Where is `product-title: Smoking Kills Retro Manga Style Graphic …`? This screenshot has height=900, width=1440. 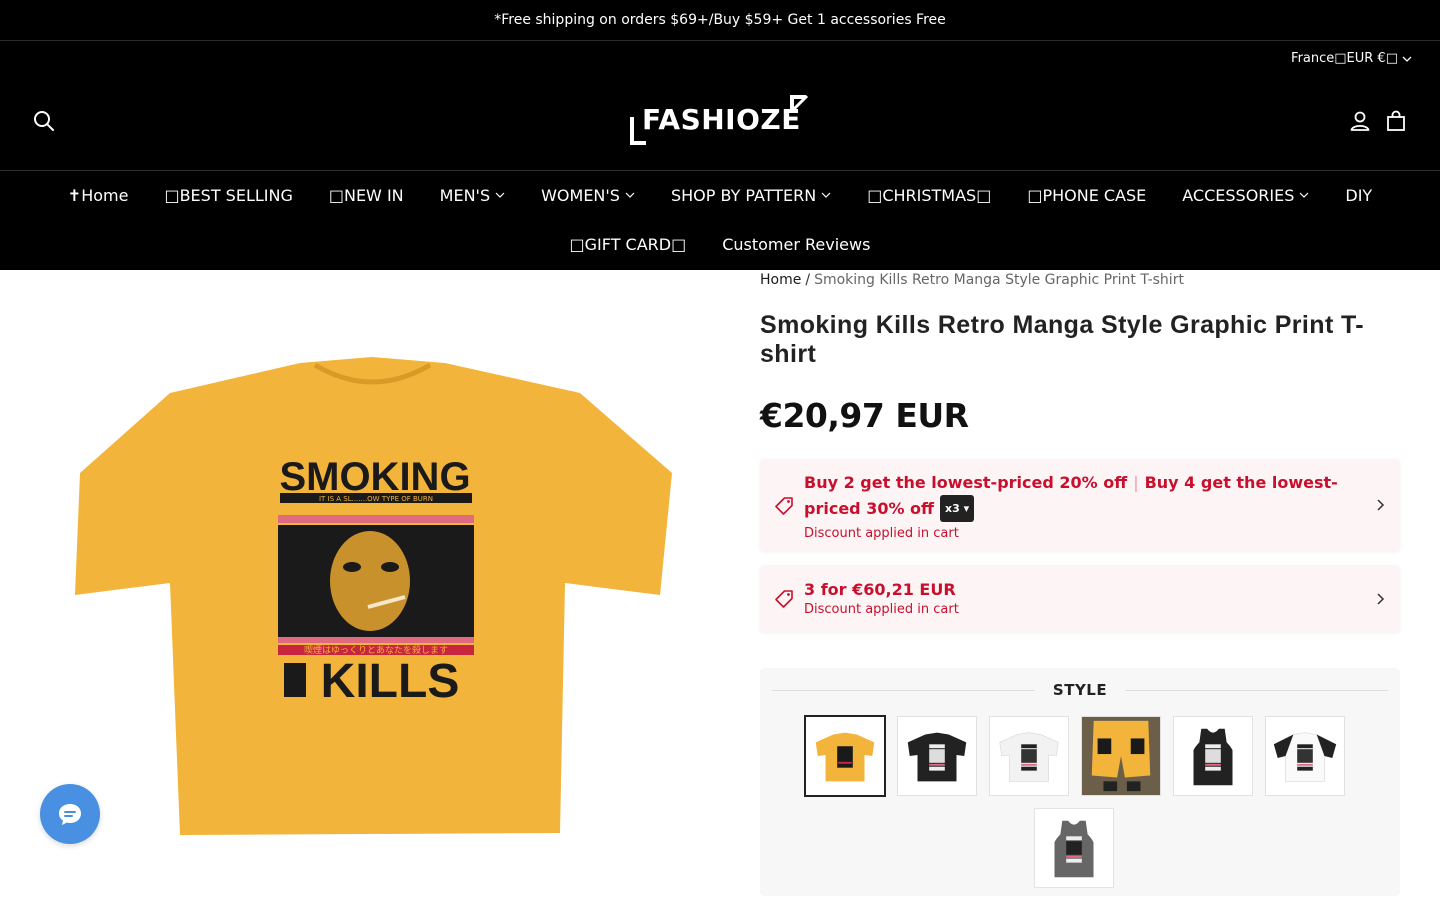 product-title: Smoking Kills Retro Manga Style Graphic … is located at coordinates (1062, 339).